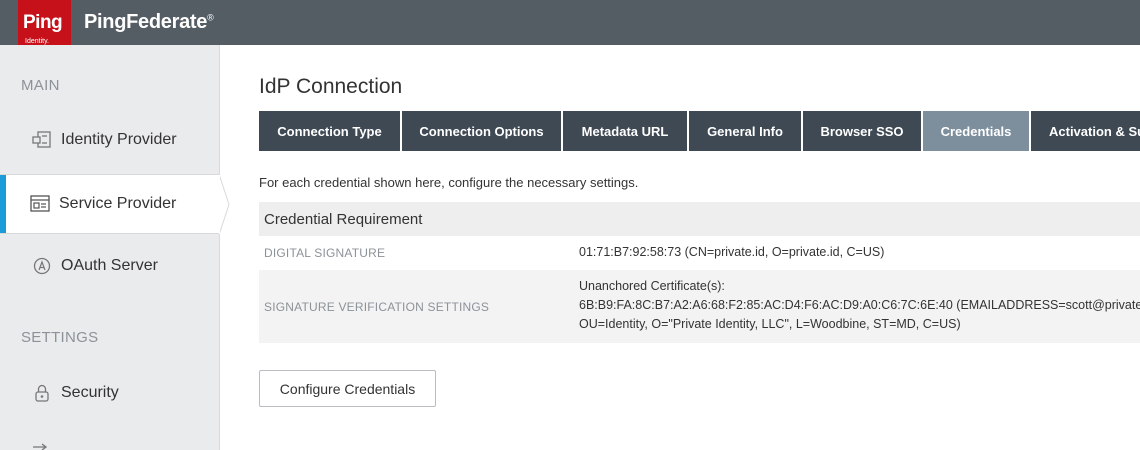 The width and height of the screenshot is (1140, 450). I want to click on sidebar-item-label: OAuth Server, so click(109, 265).